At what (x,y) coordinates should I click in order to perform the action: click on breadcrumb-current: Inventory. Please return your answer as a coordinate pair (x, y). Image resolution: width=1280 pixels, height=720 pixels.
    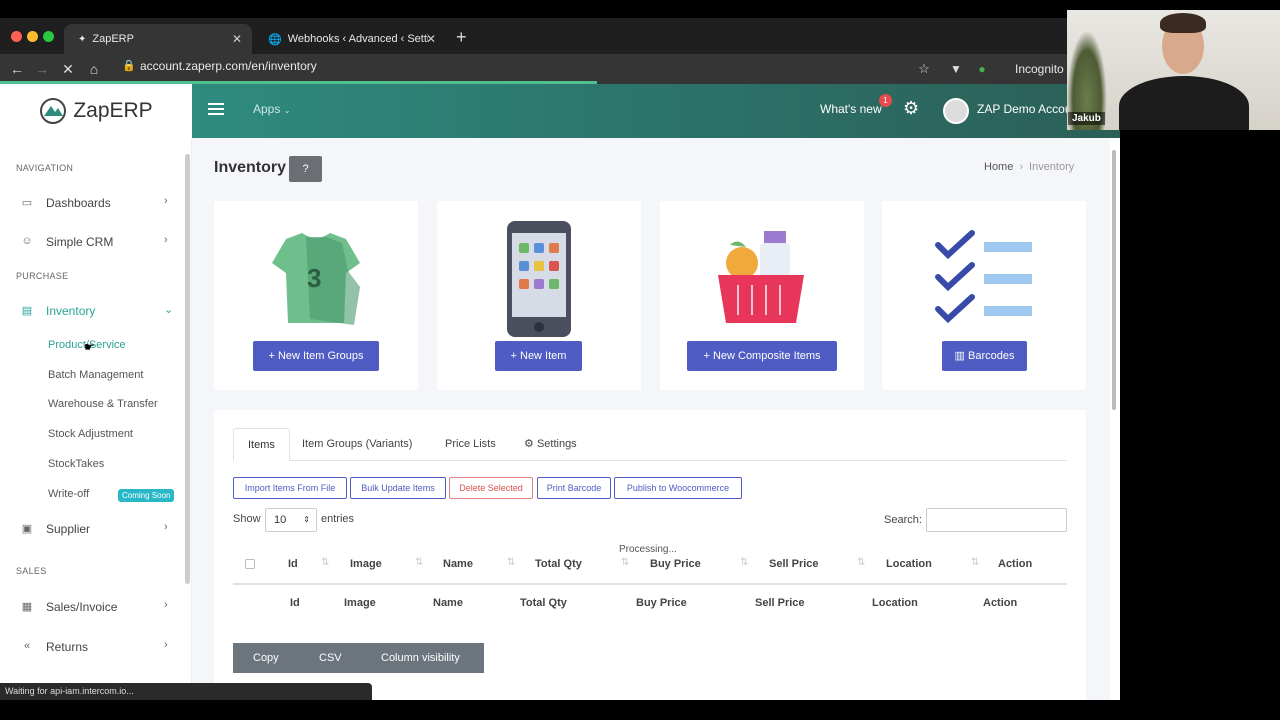
    Looking at the image, I should click on (1052, 167).